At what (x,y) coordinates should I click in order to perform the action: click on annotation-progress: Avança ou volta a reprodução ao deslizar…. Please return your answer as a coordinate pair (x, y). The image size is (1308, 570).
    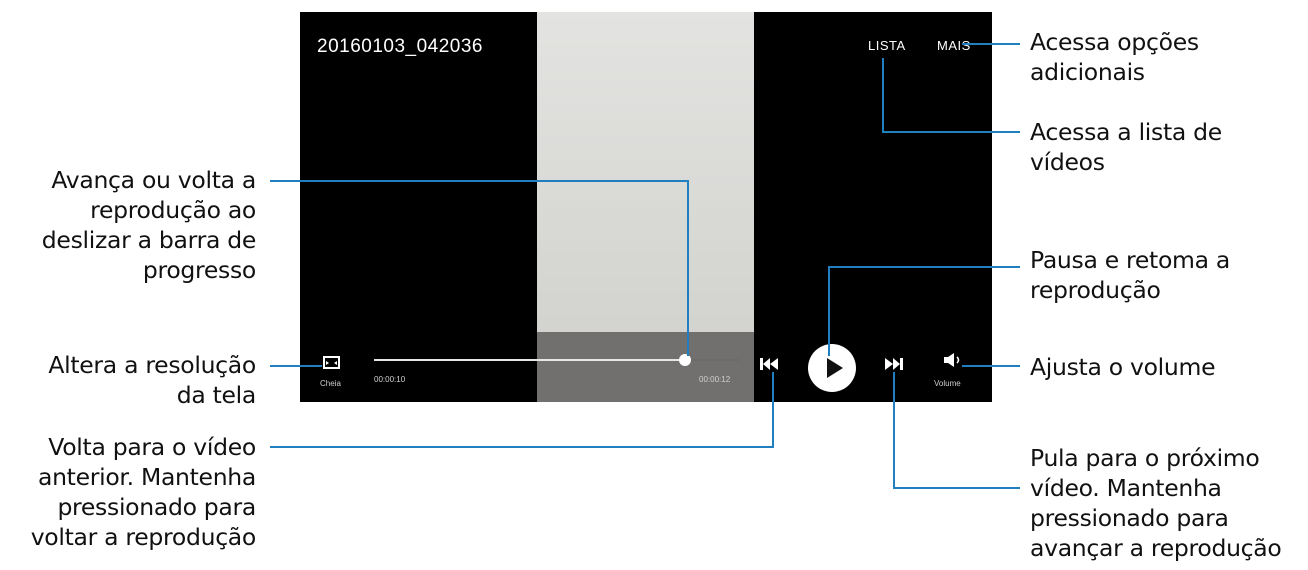
    Looking at the image, I should click on (149, 225).